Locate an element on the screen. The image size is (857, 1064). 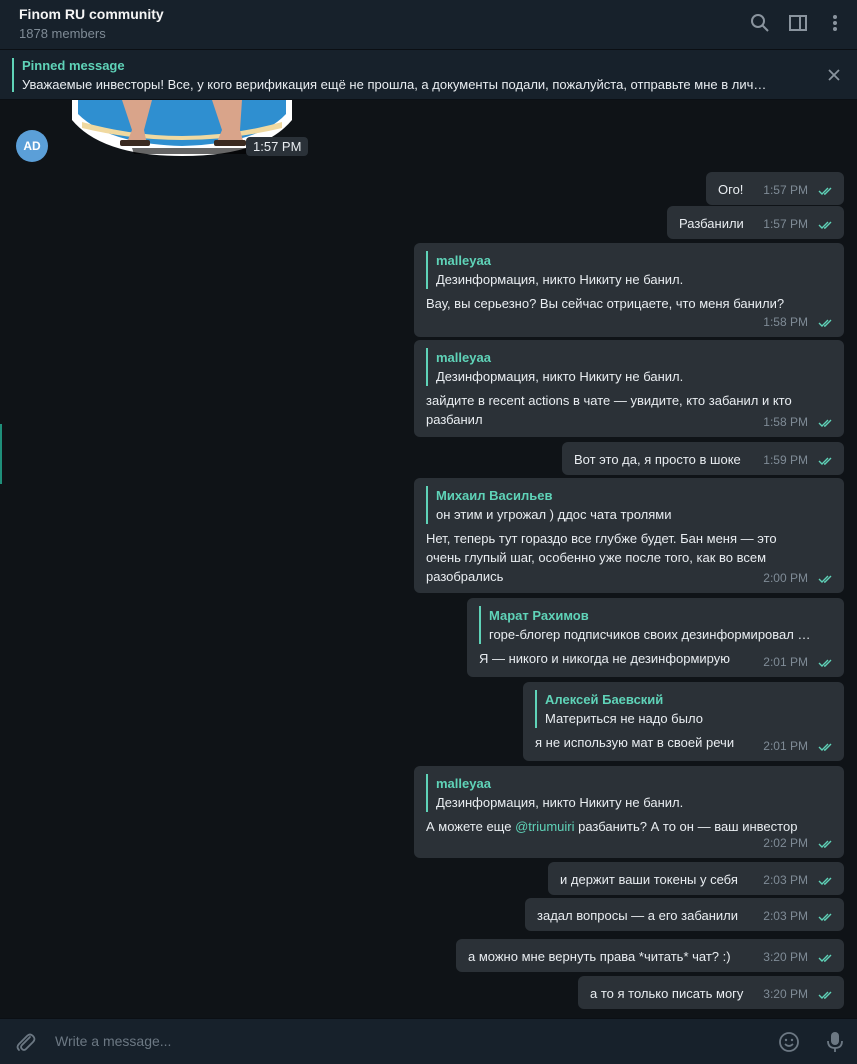
member-count: 1878 members is located at coordinates (62, 33).